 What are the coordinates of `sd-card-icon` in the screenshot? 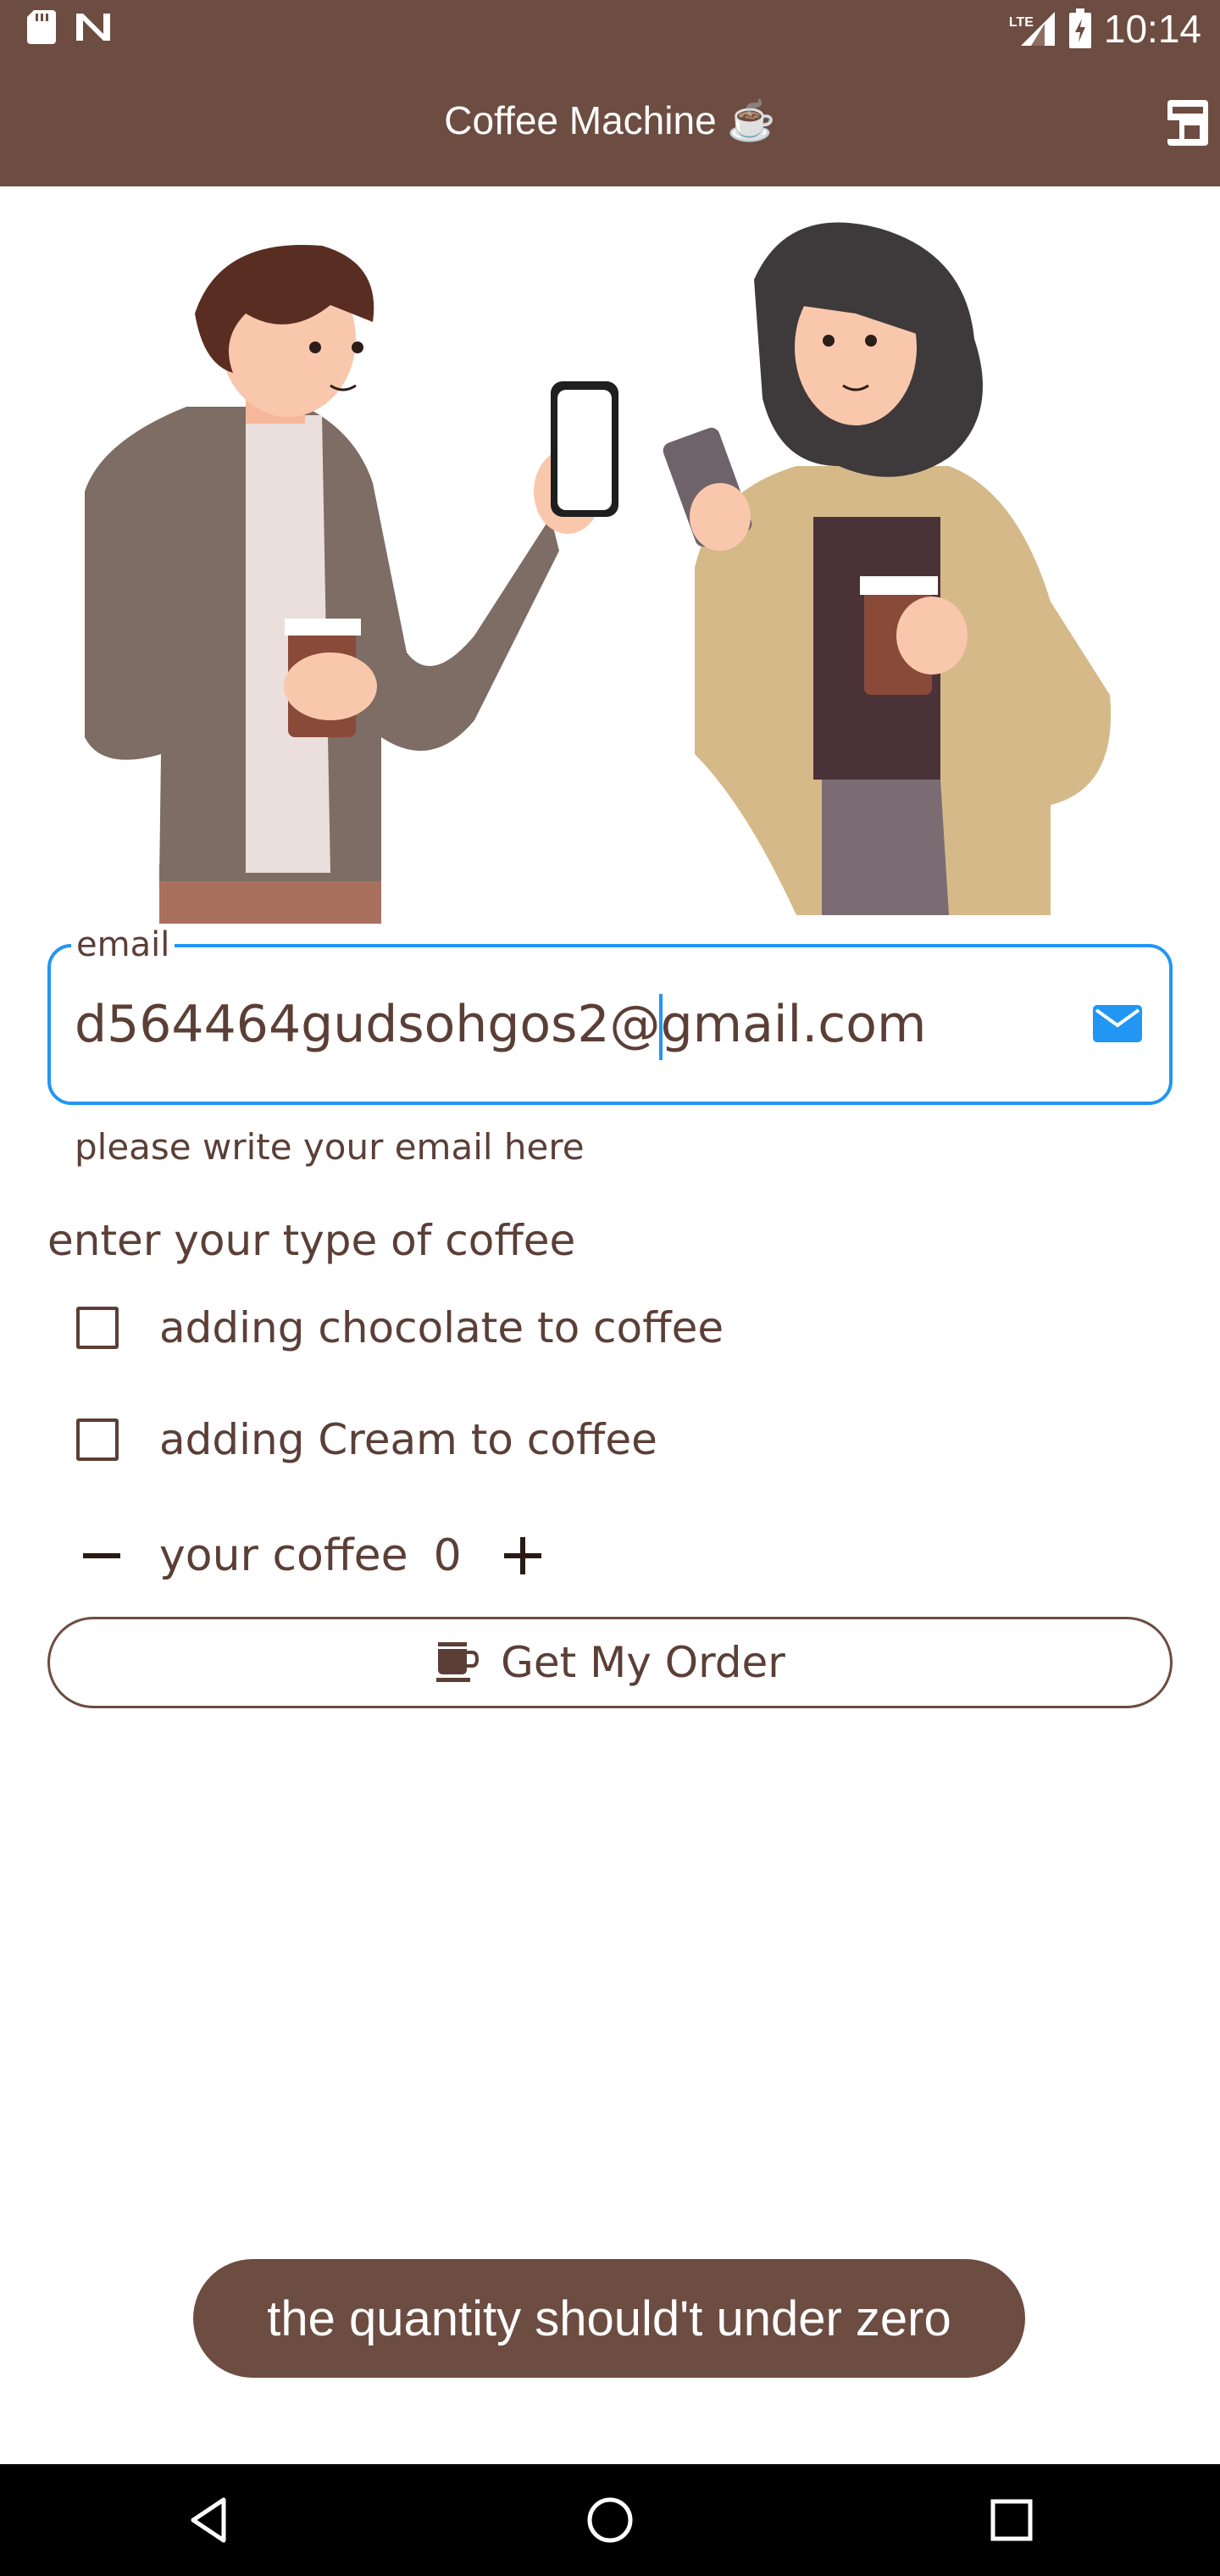 It's located at (41, 27).